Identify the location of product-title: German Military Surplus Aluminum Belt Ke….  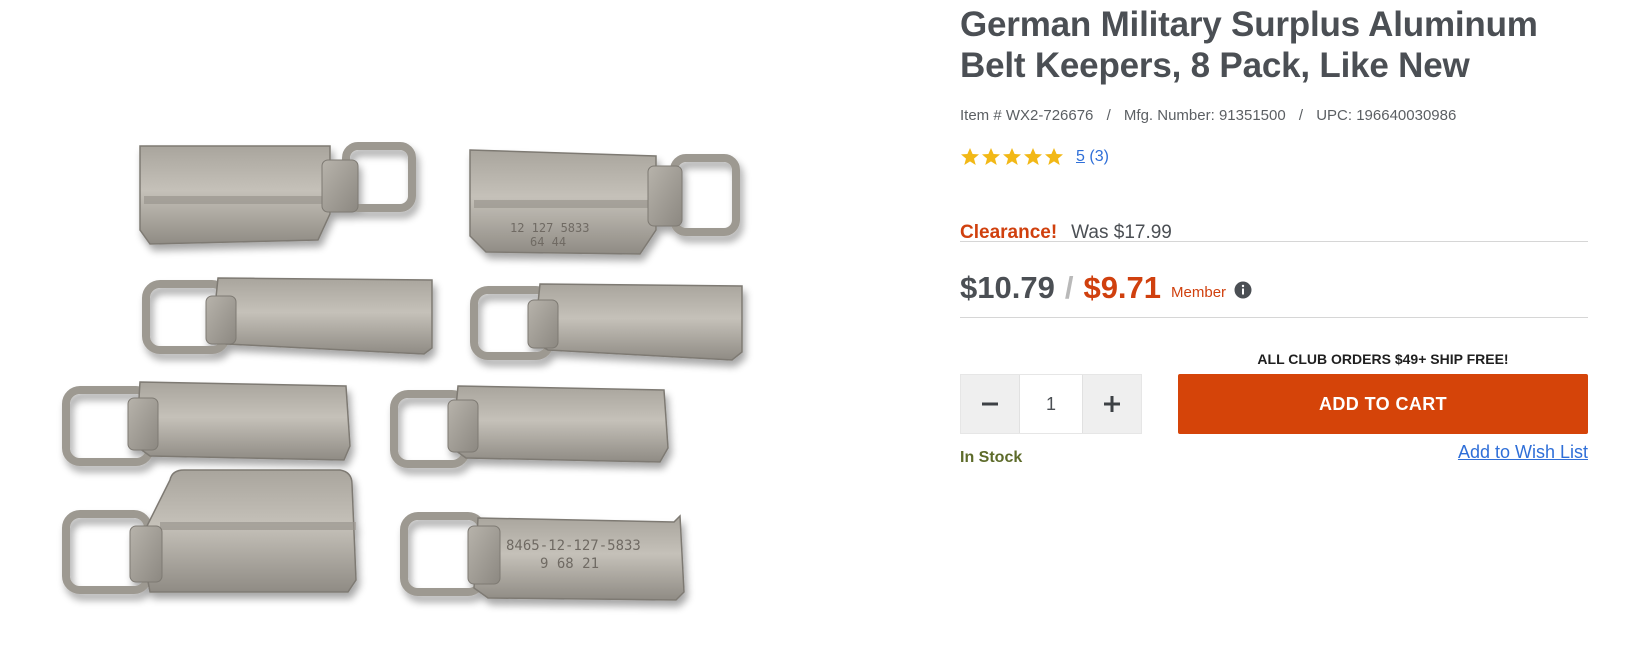
(1249, 45).